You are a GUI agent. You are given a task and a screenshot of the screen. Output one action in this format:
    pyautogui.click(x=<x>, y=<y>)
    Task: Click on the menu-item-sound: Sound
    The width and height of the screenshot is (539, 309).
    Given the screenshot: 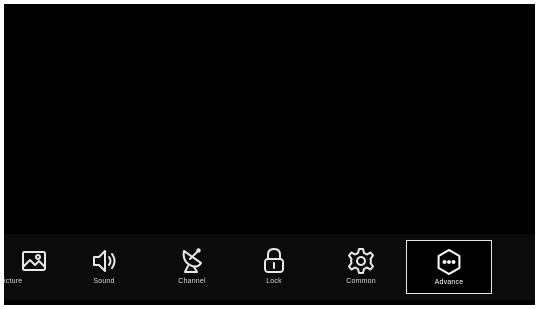 What is the action you would take?
    pyautogui.click(x=104, y=267)
    